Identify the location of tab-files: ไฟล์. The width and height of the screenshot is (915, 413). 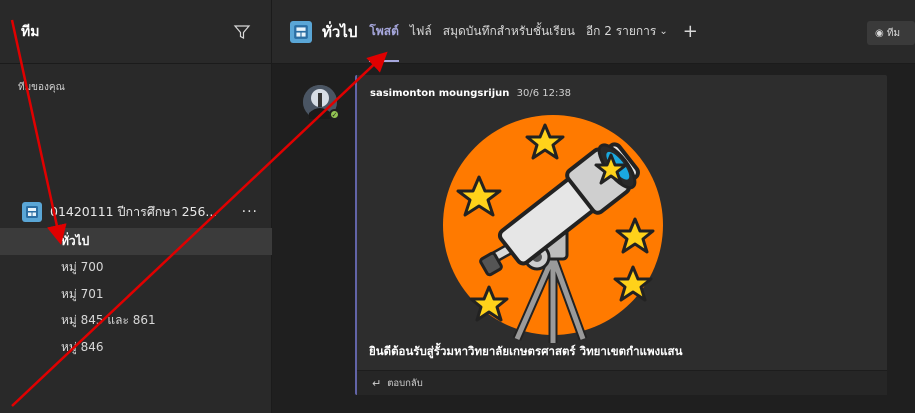
(421, 32).